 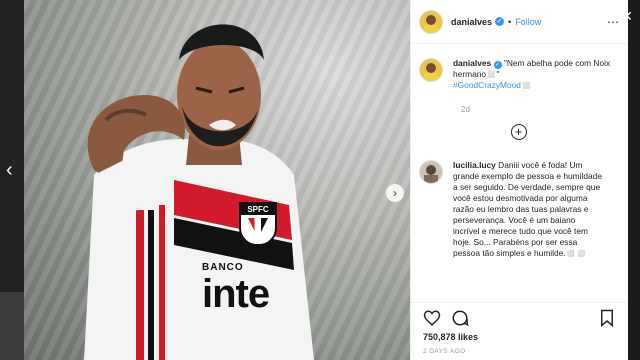 I want to click on action-icons, so click(x=519, y=318).